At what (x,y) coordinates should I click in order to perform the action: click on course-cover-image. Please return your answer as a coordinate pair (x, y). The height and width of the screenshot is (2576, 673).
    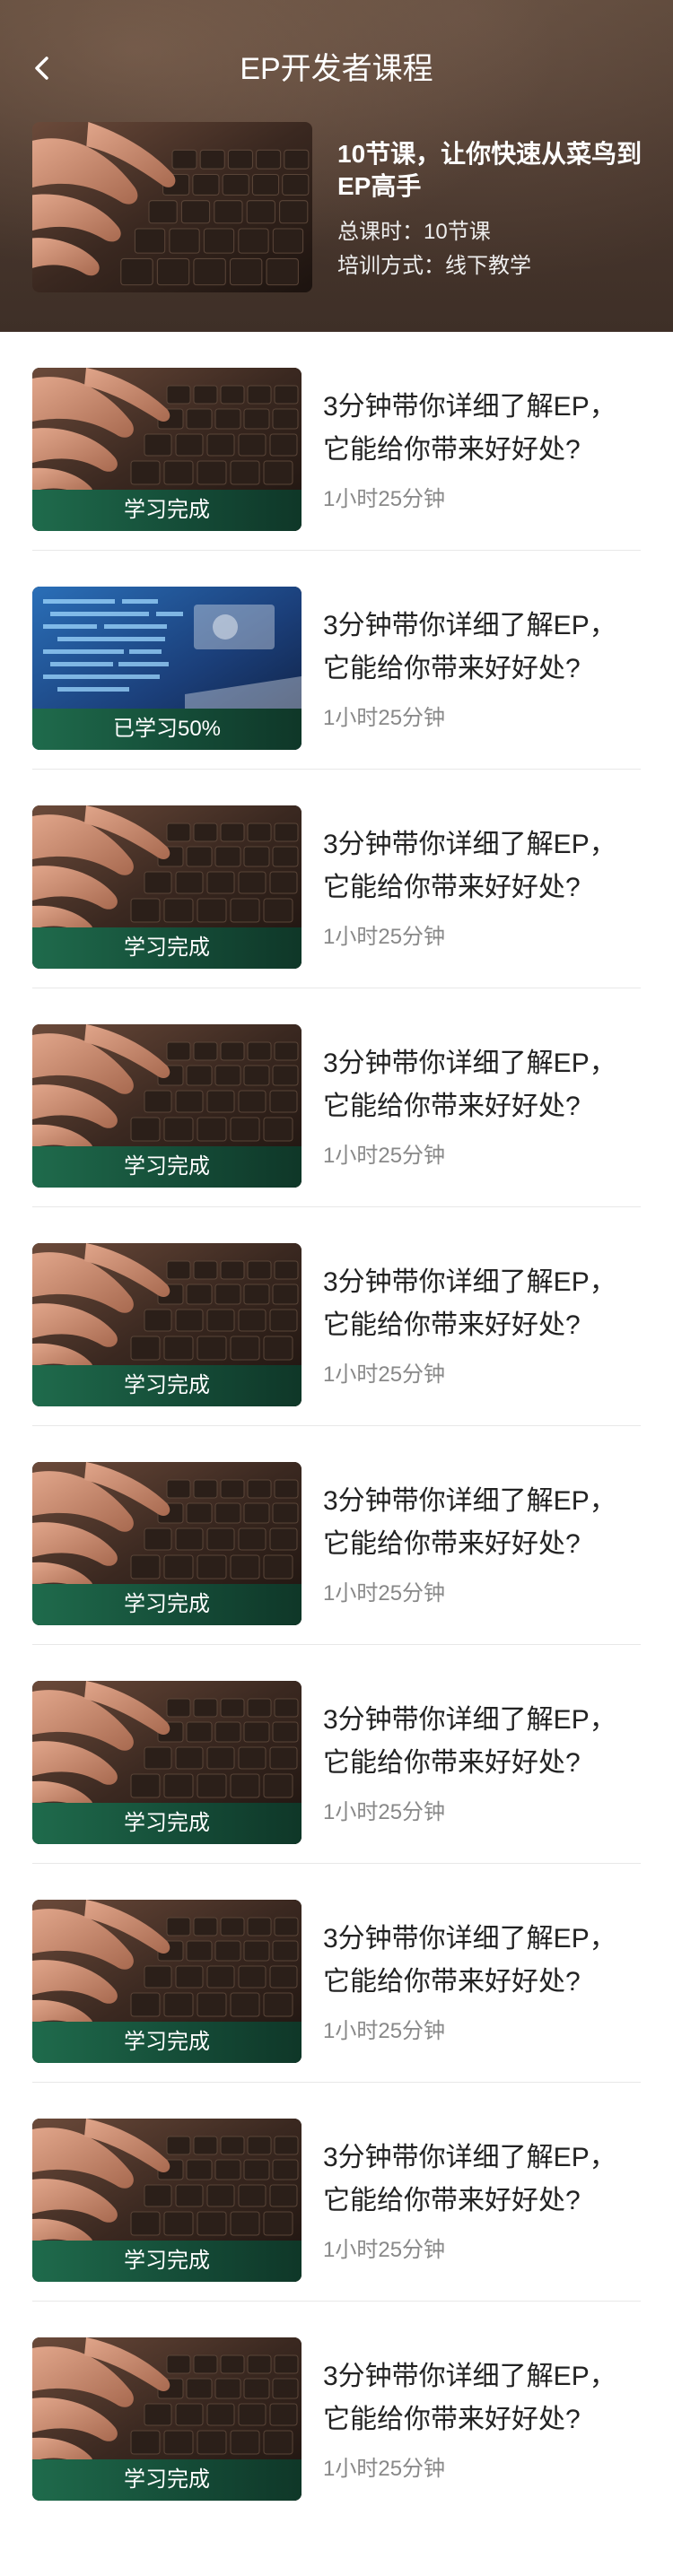
    Looking at the image, I should click on (172, 207).